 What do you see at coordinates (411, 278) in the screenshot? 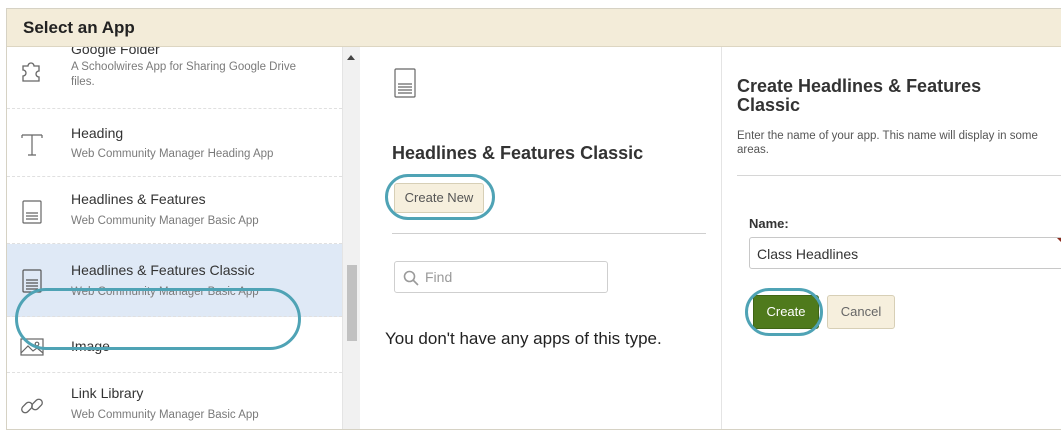
I see `search-icon` at bounding box center [411, 278].